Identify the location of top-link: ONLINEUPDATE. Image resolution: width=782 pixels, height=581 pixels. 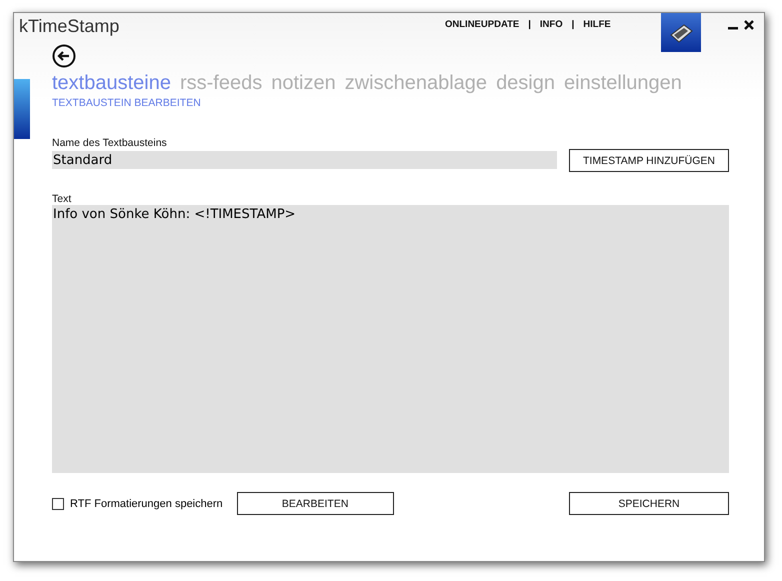
(482, 24).